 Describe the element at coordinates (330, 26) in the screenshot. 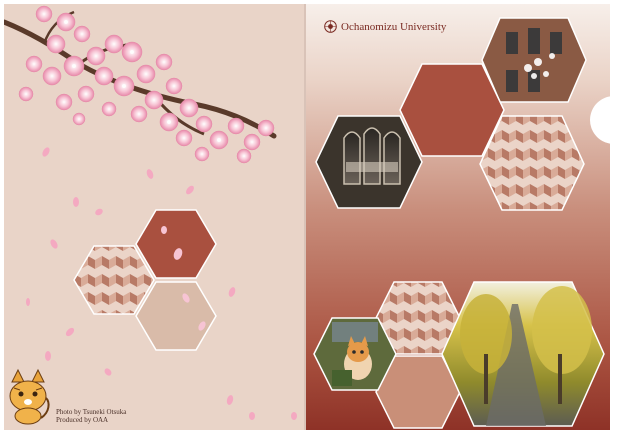

I see `university-emblem-icon` at that location.